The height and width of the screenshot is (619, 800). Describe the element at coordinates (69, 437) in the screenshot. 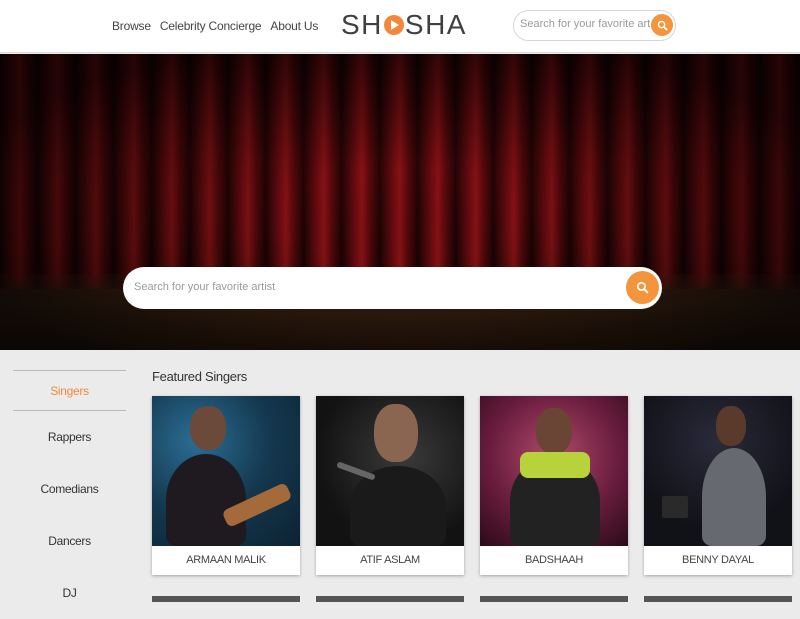

I see `category-rappers: Rappers` at that location.